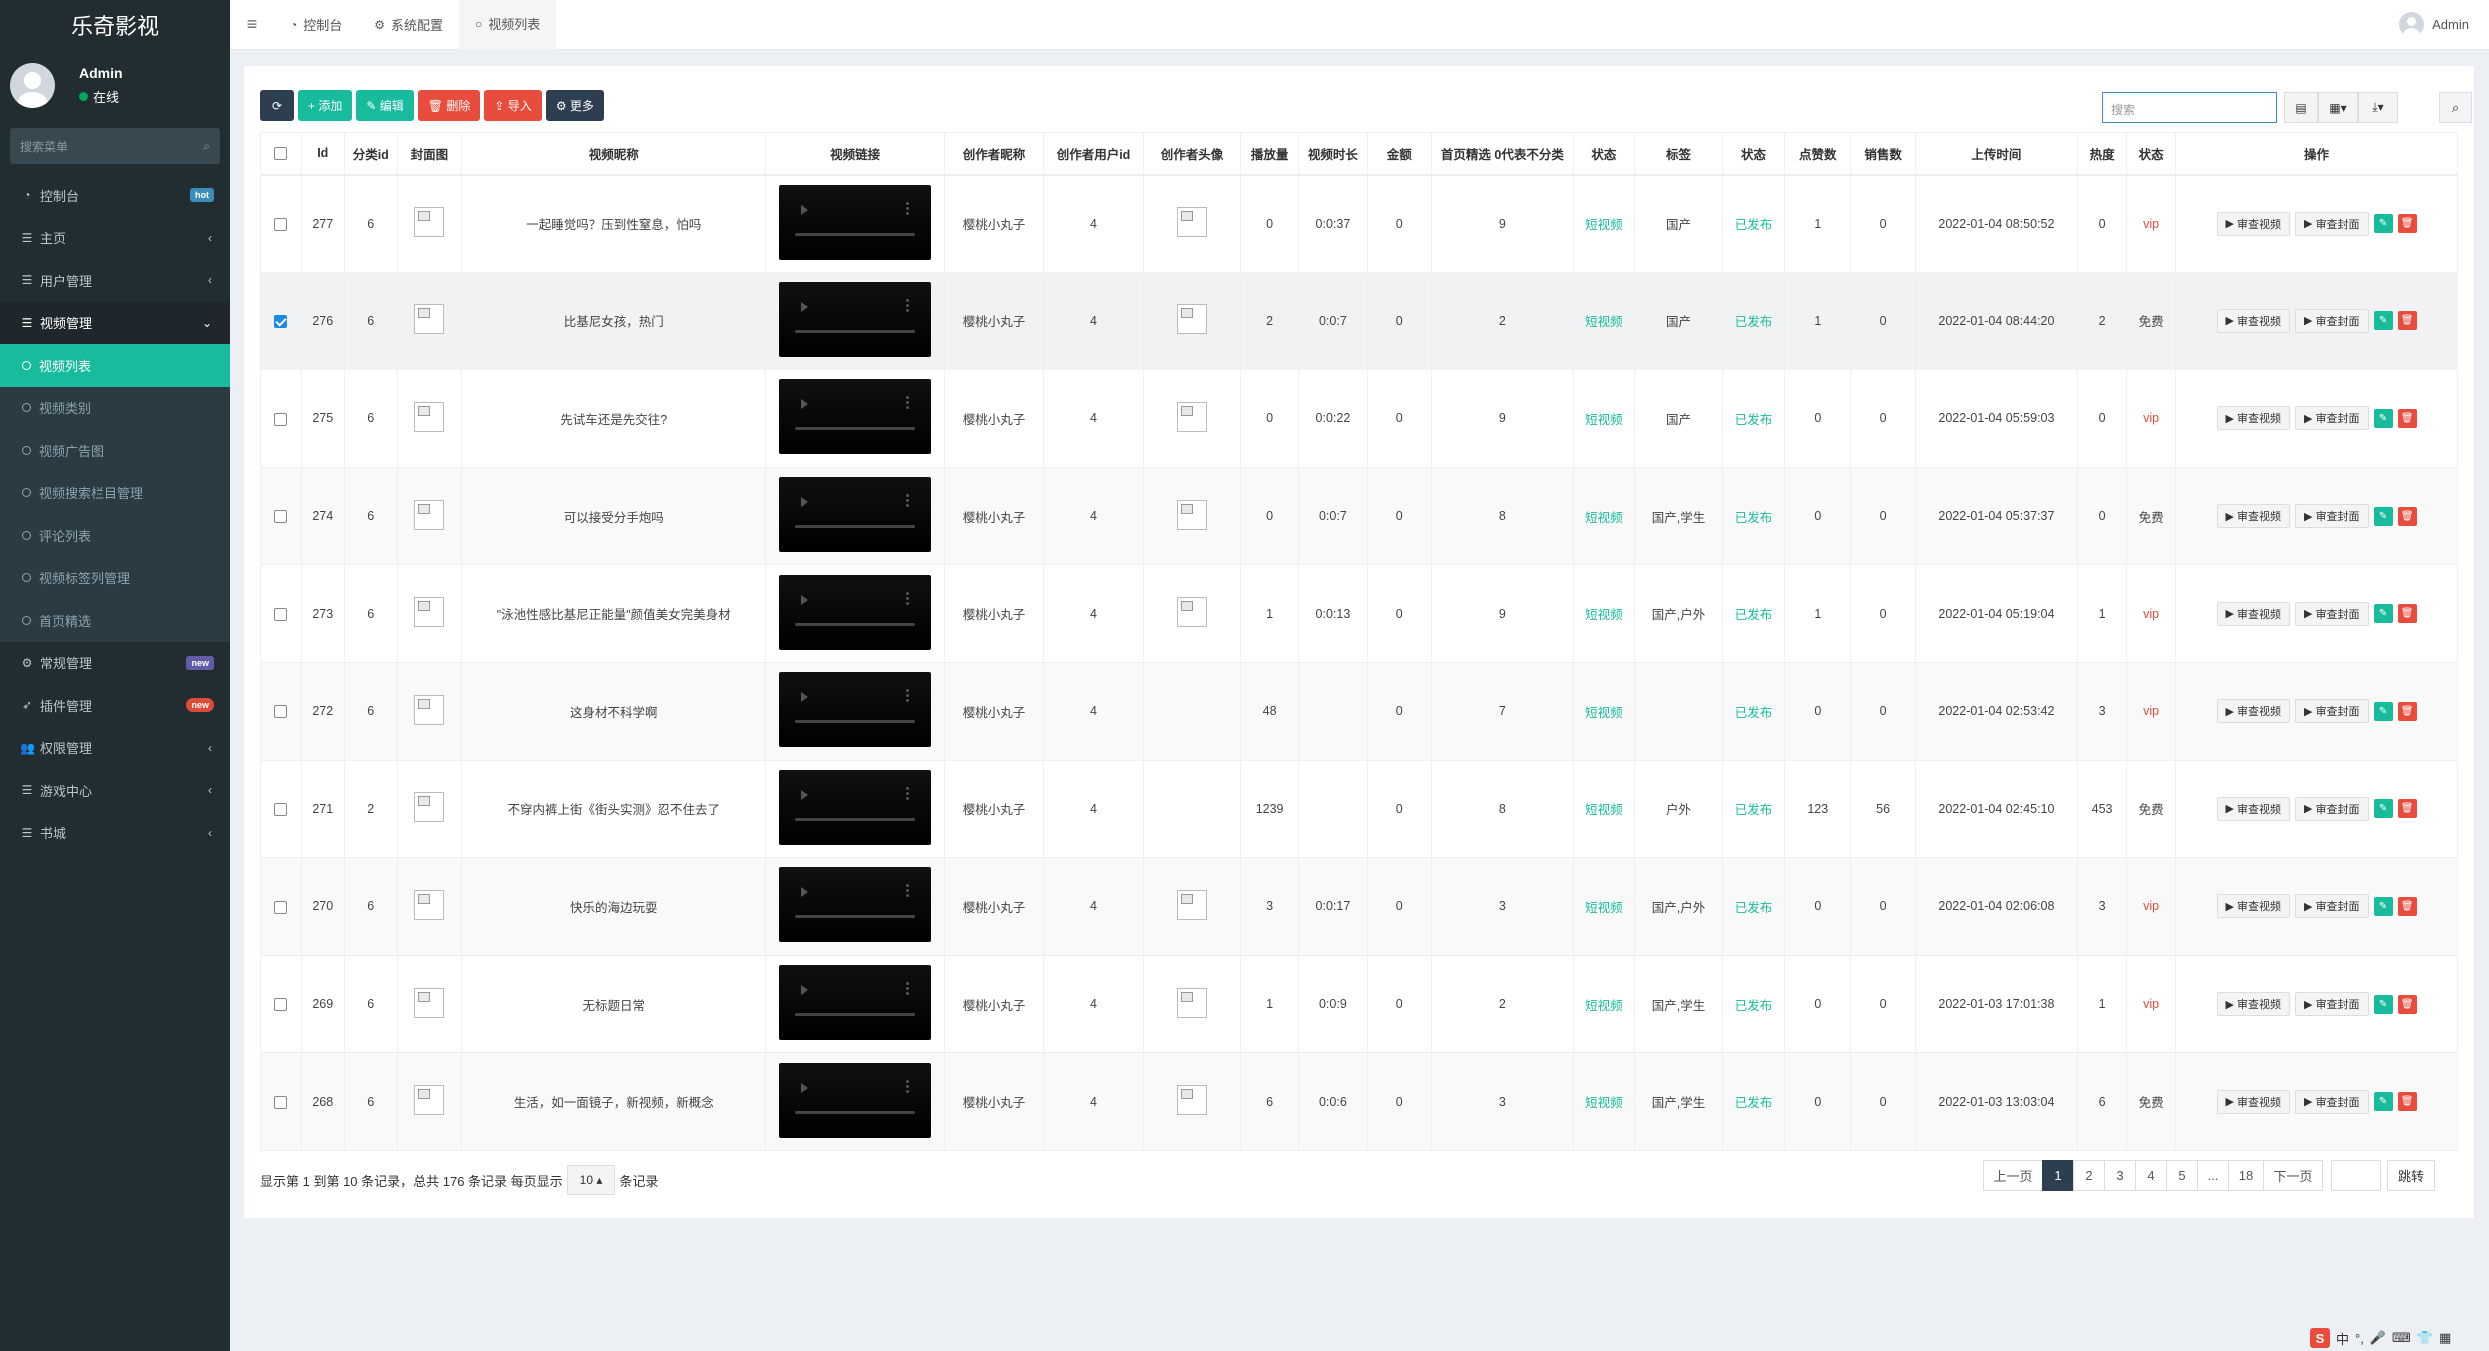 The width and height of the screenshot is (2489, 1351). Describe the element at coordinates (2013, 1175) in the screenshot. I see `prev-page-button: 上一页` at that location.